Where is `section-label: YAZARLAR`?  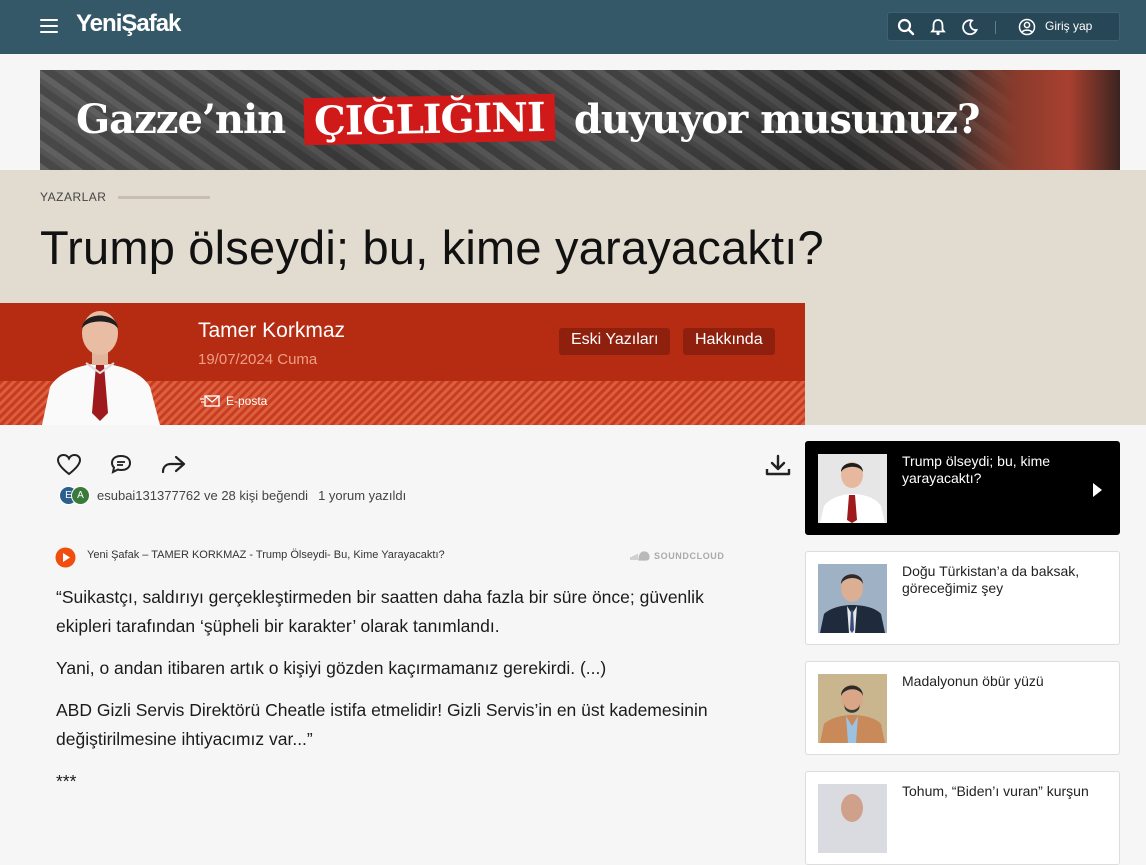
section-label: YAZARLAR is located at coordinates (73, 197).